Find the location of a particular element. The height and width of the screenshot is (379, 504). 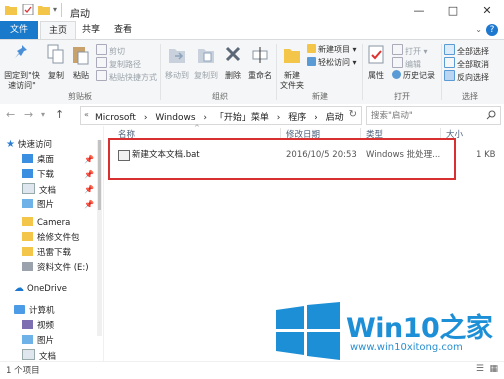

easy-access-button: 轻松访问 ▾ is located at coordinates (332, 62).